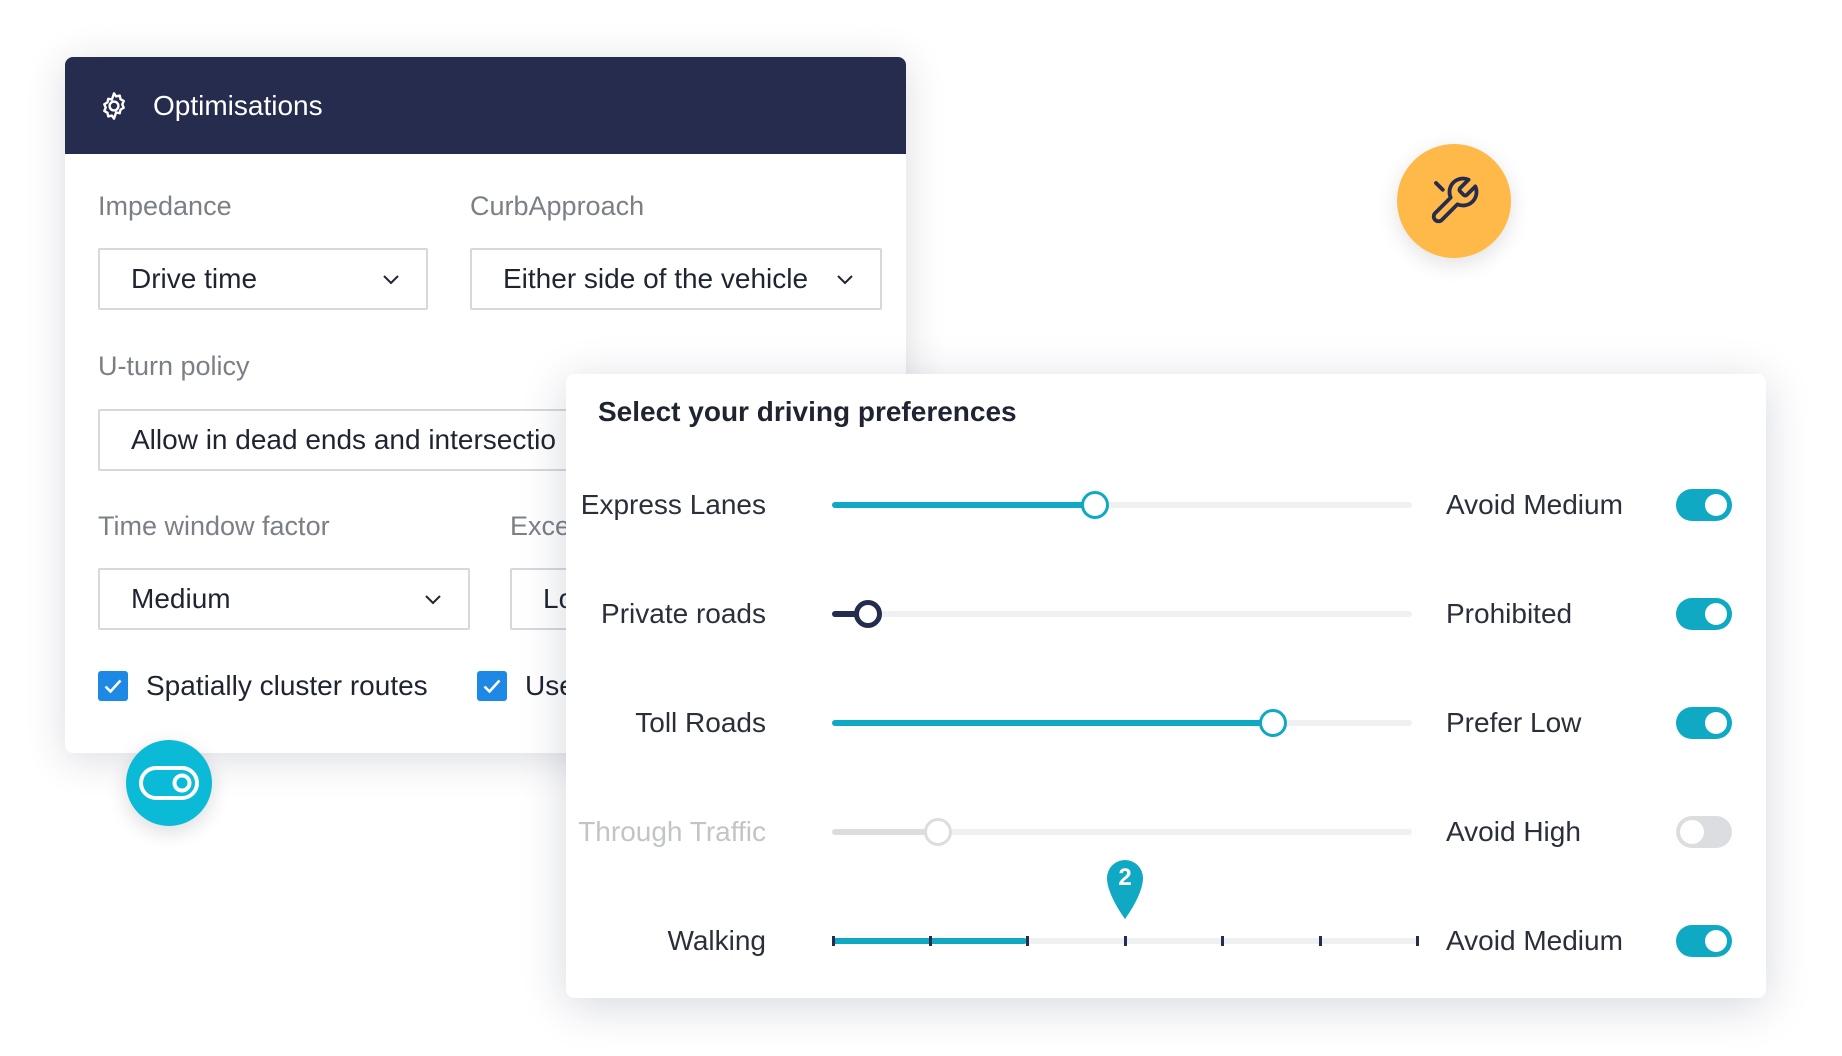 The image size is (1842, 1056). I want to click on pref-step-slider: 2, so click(1125, 903).